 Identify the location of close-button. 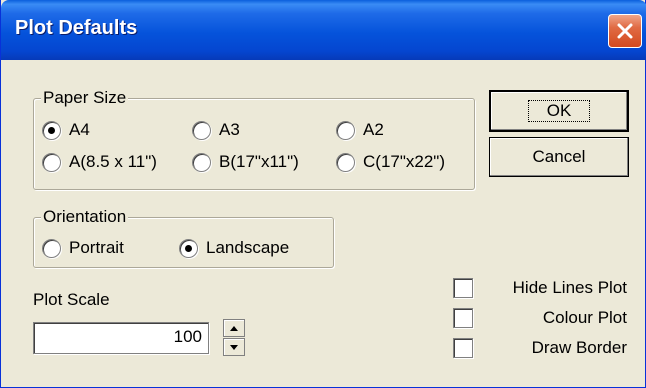
(625, 31).